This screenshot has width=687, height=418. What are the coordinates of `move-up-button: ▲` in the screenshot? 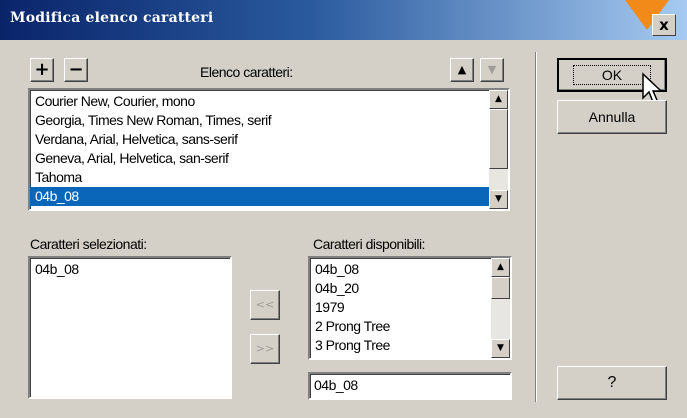 It's located at (462, 70).